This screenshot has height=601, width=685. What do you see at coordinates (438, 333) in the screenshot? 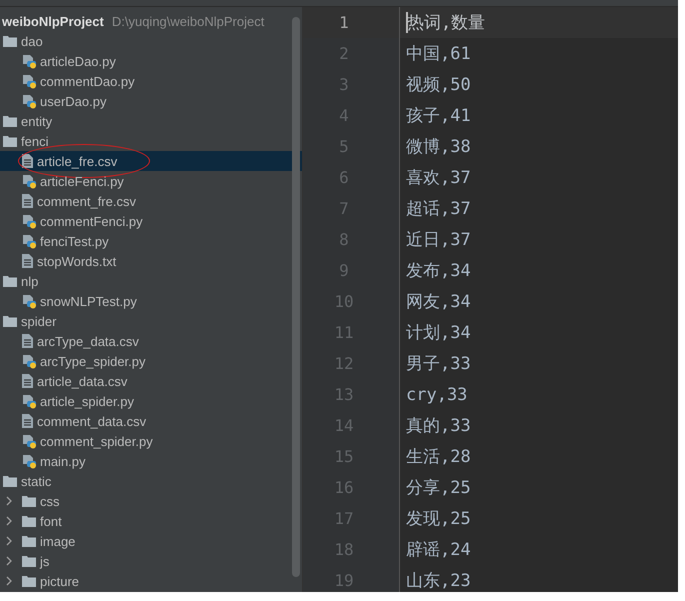
I see `code-line: 计划,34` at bounding box center [438, 333].